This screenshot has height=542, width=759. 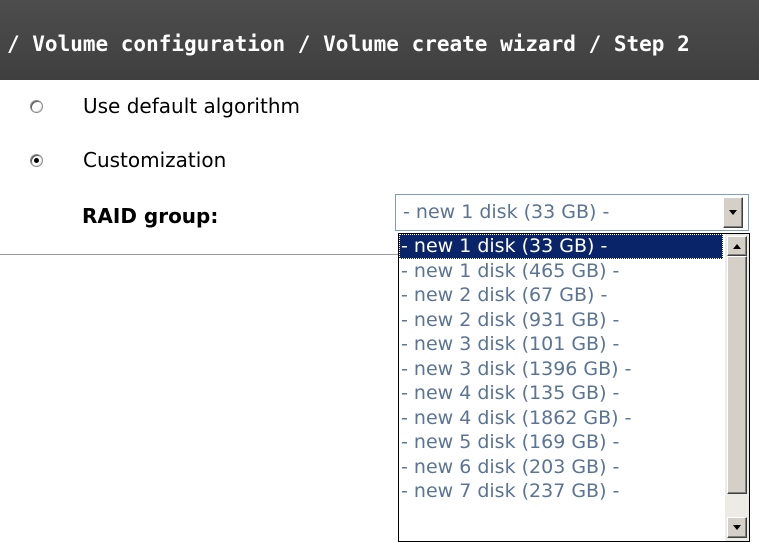 I want to click on dropdown-option: - new 3 disk (1396 GB) -, so click(x=561, y=369).